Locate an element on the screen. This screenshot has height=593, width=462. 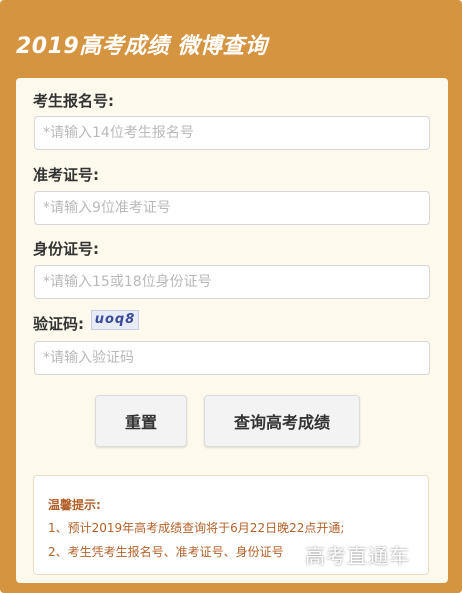
reset-button: 重置 is located at coordinates (141, 421).